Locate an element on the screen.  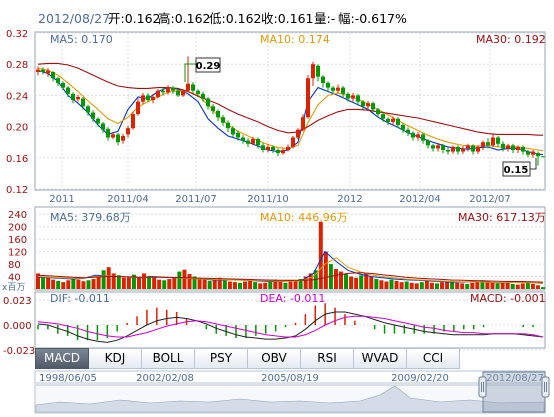
navigator-selection is located at coordinates (514, 392).